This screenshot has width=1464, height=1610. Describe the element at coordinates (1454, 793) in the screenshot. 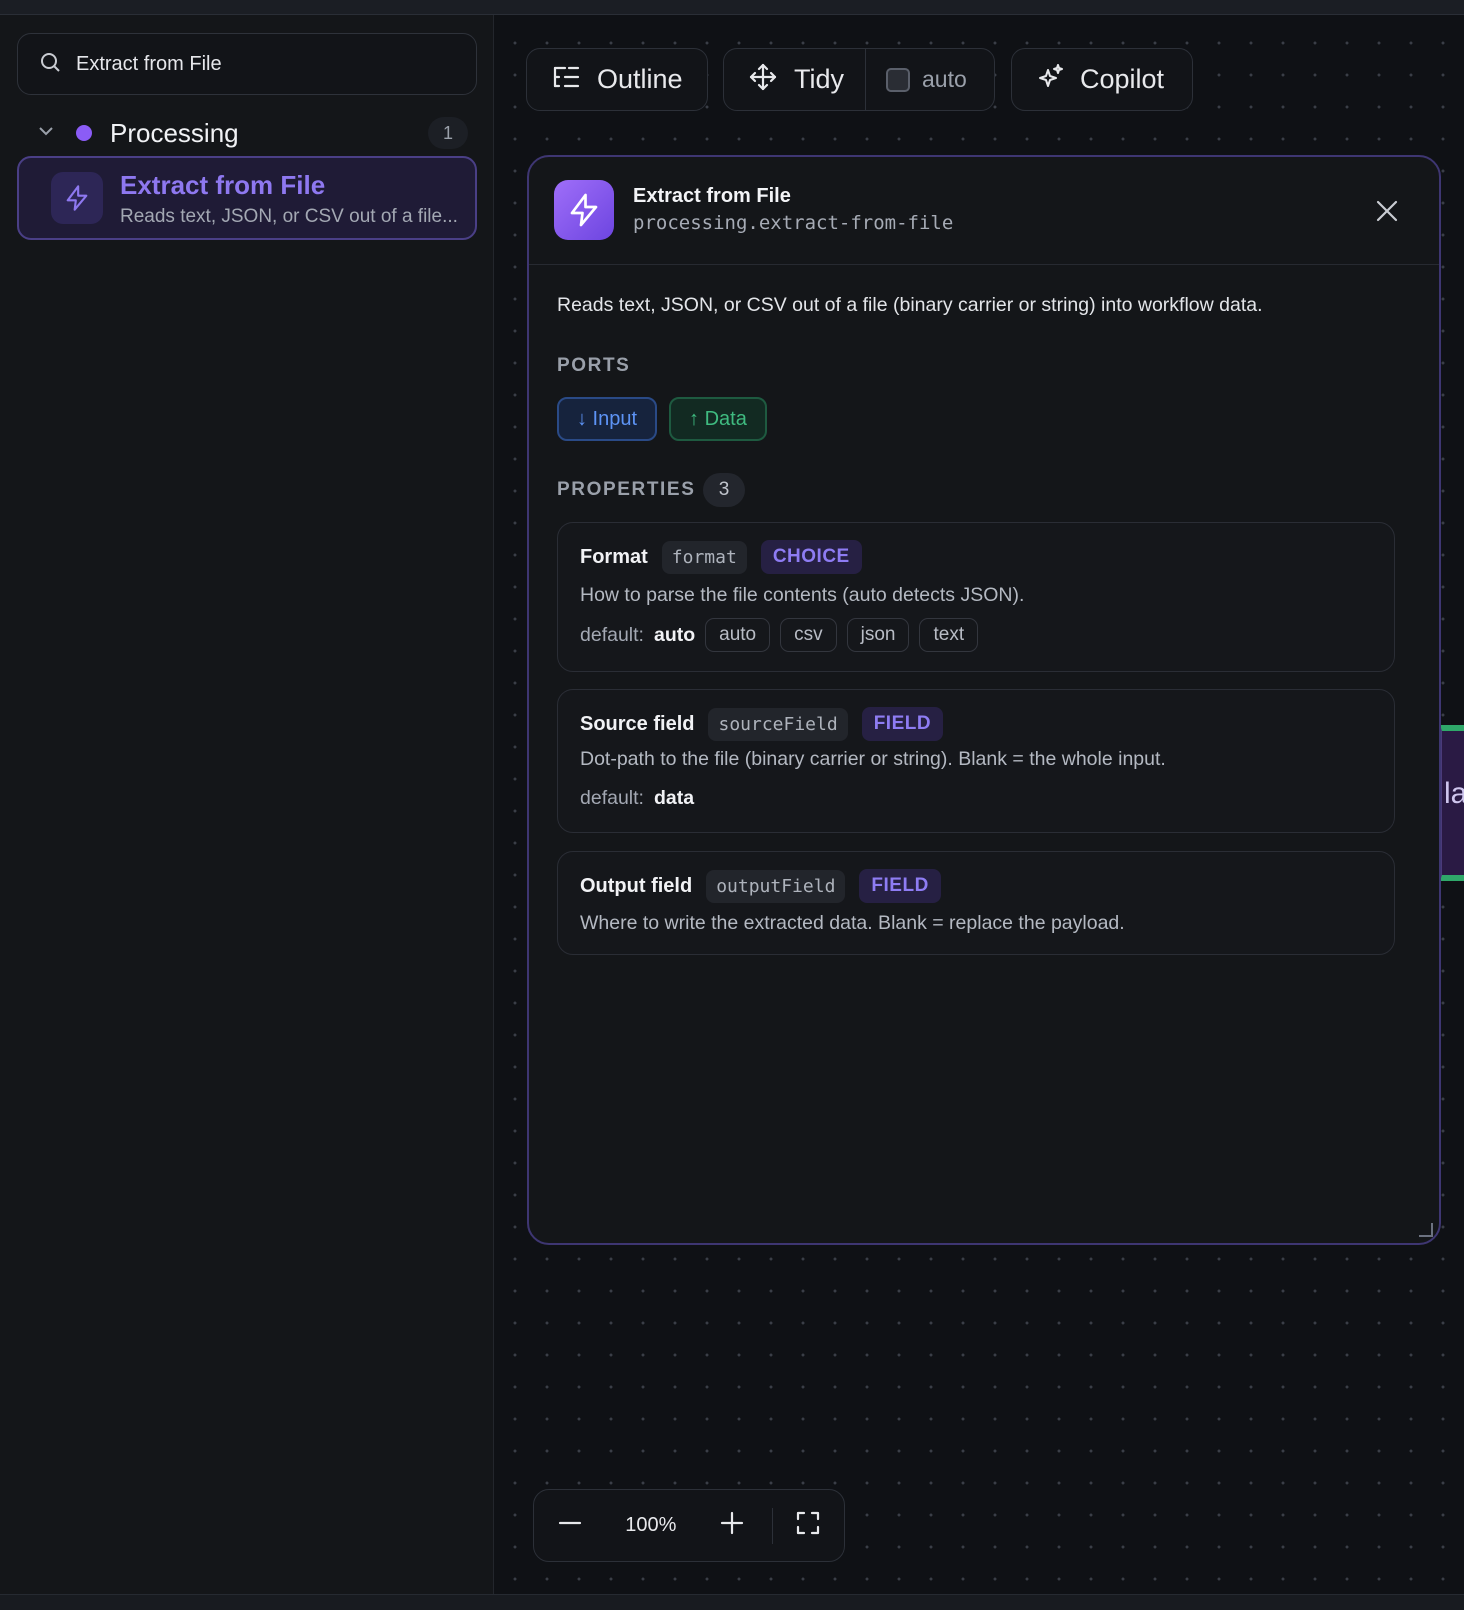

I see `offscreen-node-label: la` at that location.